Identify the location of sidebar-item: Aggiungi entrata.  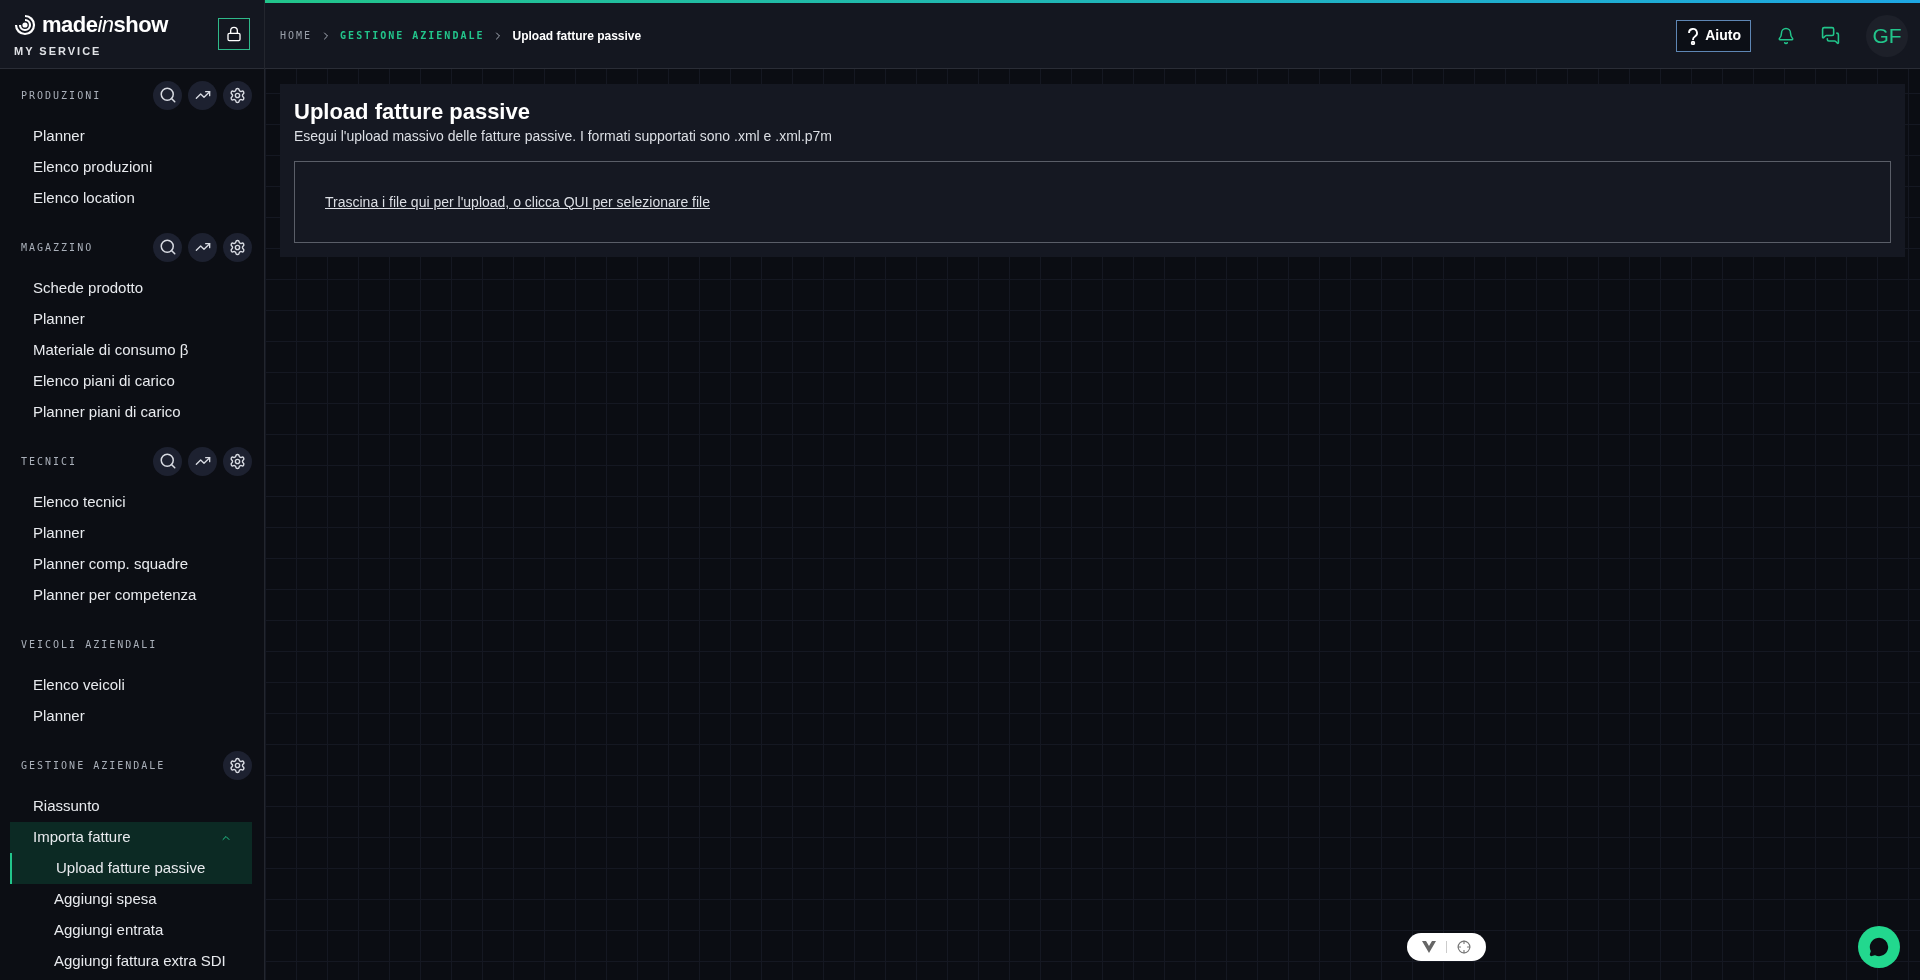
(131, 930).